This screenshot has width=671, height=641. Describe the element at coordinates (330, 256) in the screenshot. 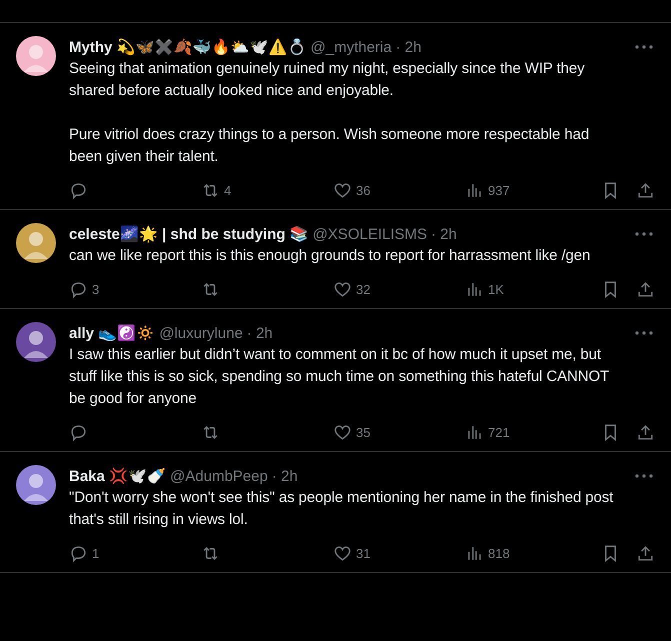

I see `post-text: can we like report this is this enough grounds to report for harrassment like /gen` at that location.